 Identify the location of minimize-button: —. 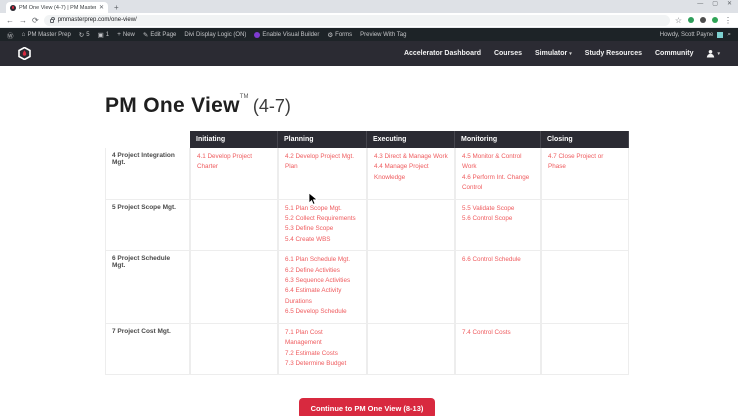
(700, 4).